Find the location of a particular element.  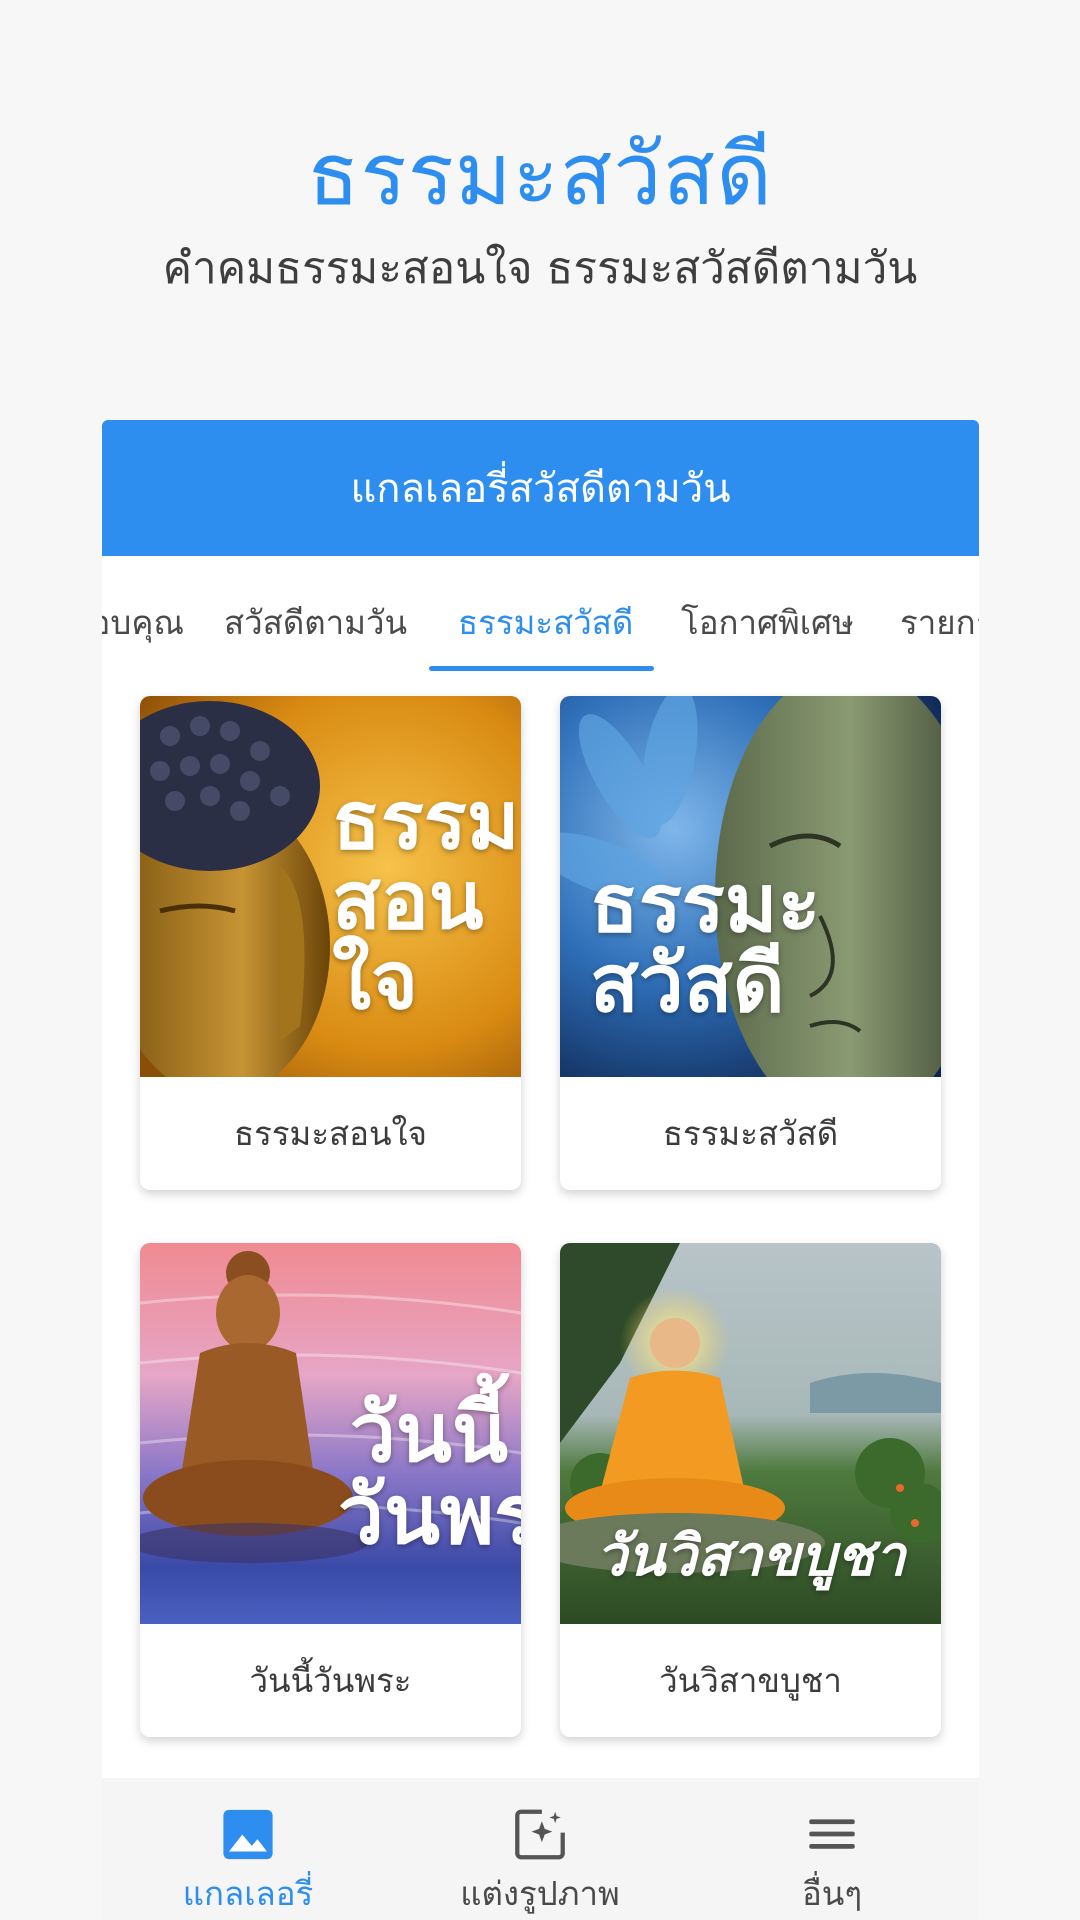

tab-daily-greeting: สวัสดีตามวัน is located at coordinates (315, 622).